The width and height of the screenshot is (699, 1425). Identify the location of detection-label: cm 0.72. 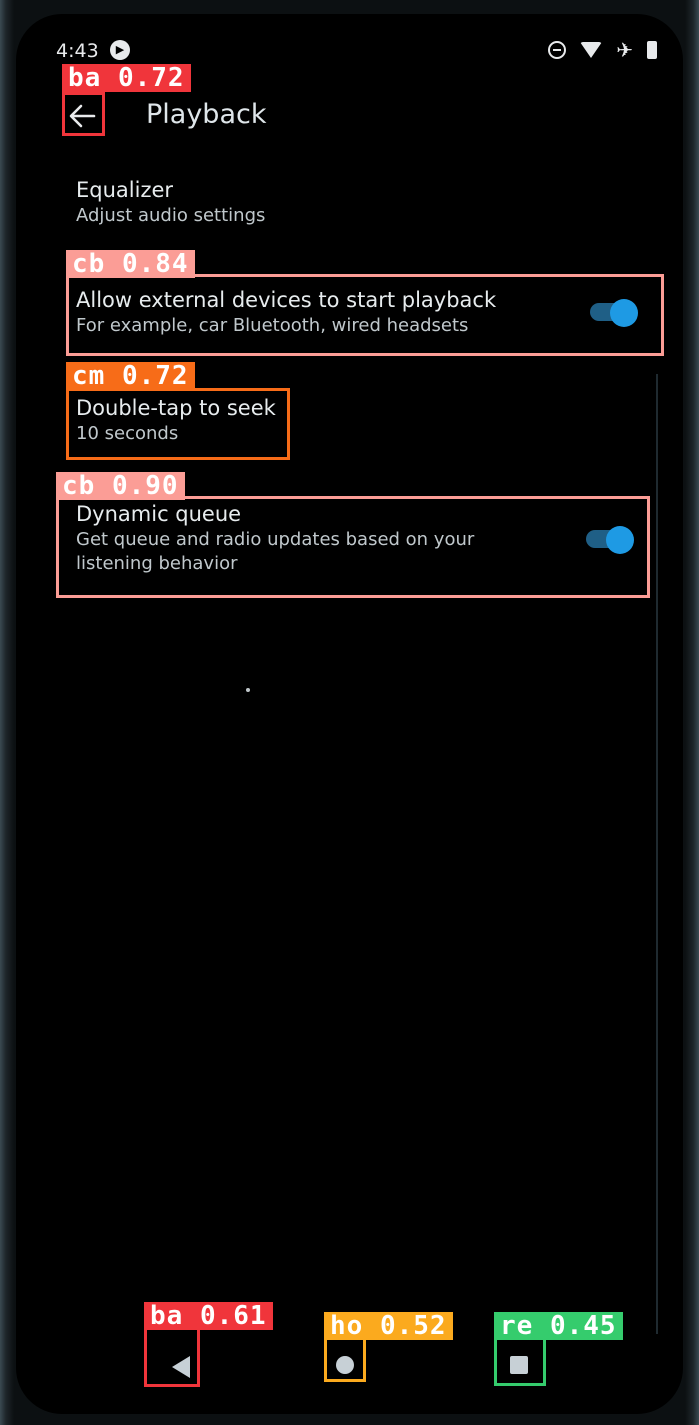
(130, 376).